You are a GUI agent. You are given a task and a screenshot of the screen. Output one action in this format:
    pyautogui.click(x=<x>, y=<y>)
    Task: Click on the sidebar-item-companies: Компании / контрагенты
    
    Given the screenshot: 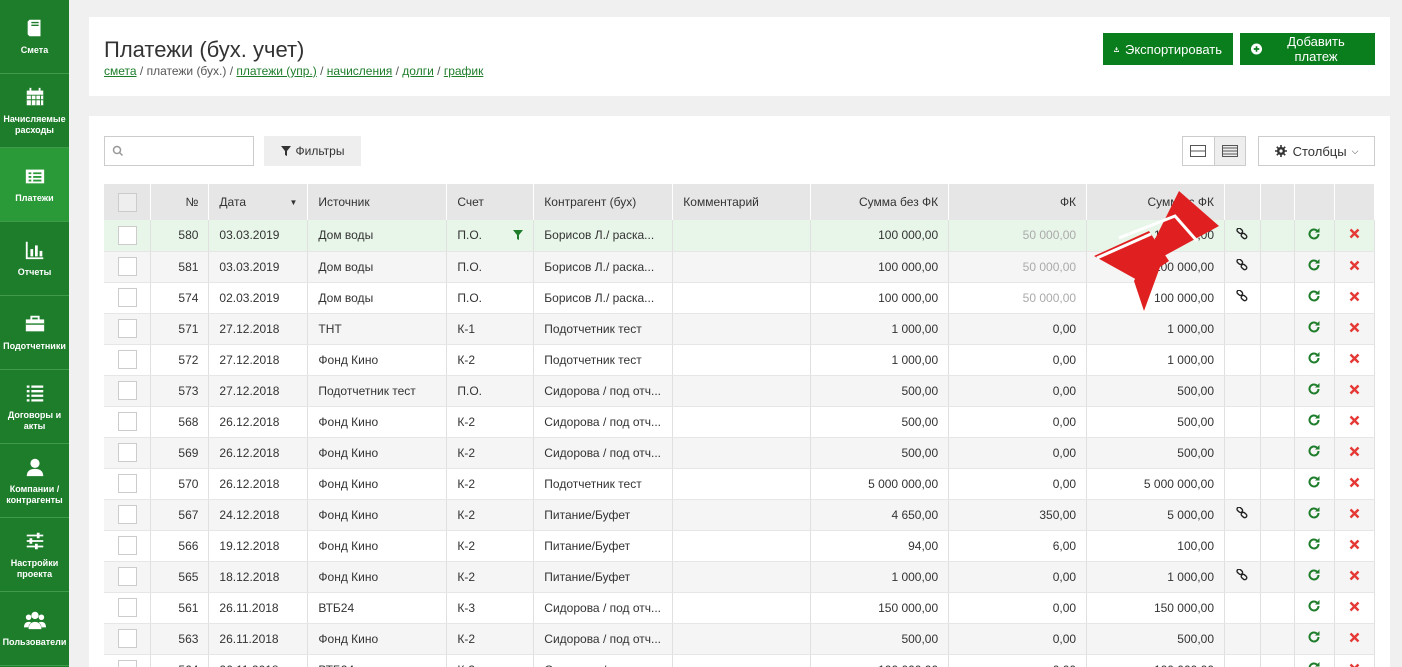 What is the action you would take?
    pyautogui.click(x=34, y=481)
    